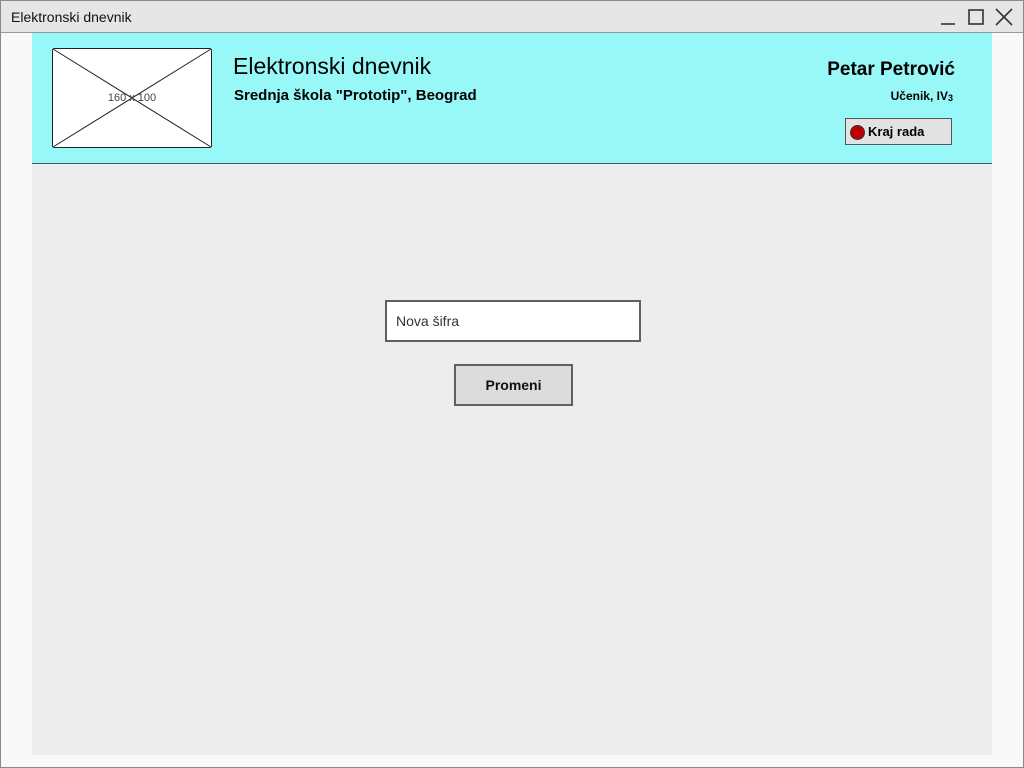 This screenshot has height=768, width=1024. I want to click on user-name: Petar Petrović, so click(891, 69).